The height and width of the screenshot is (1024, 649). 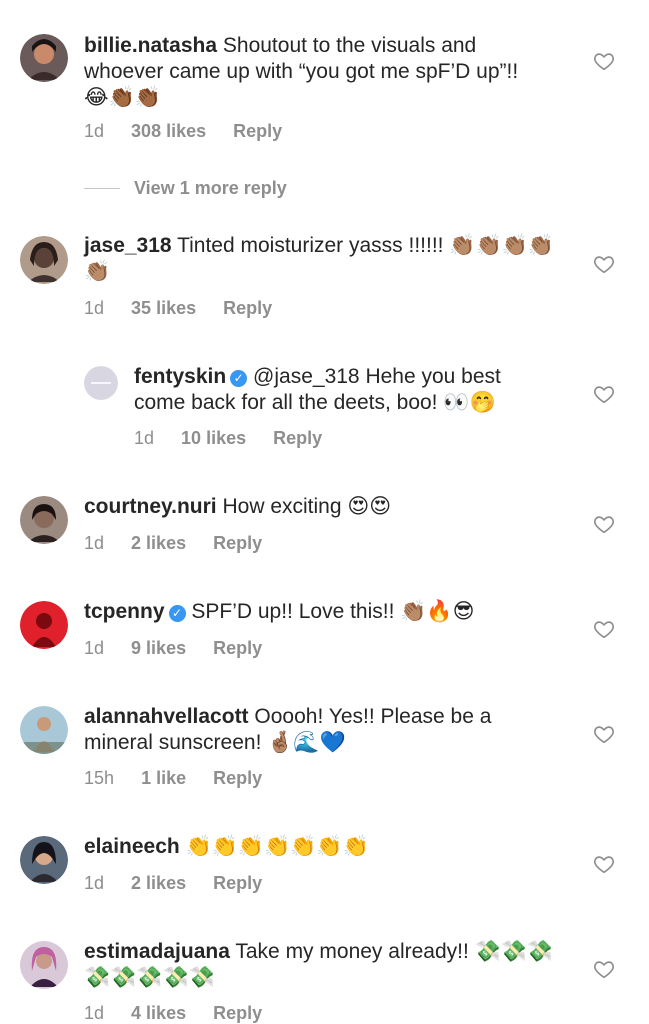 What do you see at coordinates (277, 846) in the screenshot?
I see `comment-body: 👏👏👏👏👏👏👏` at bounding box center [277, 846].